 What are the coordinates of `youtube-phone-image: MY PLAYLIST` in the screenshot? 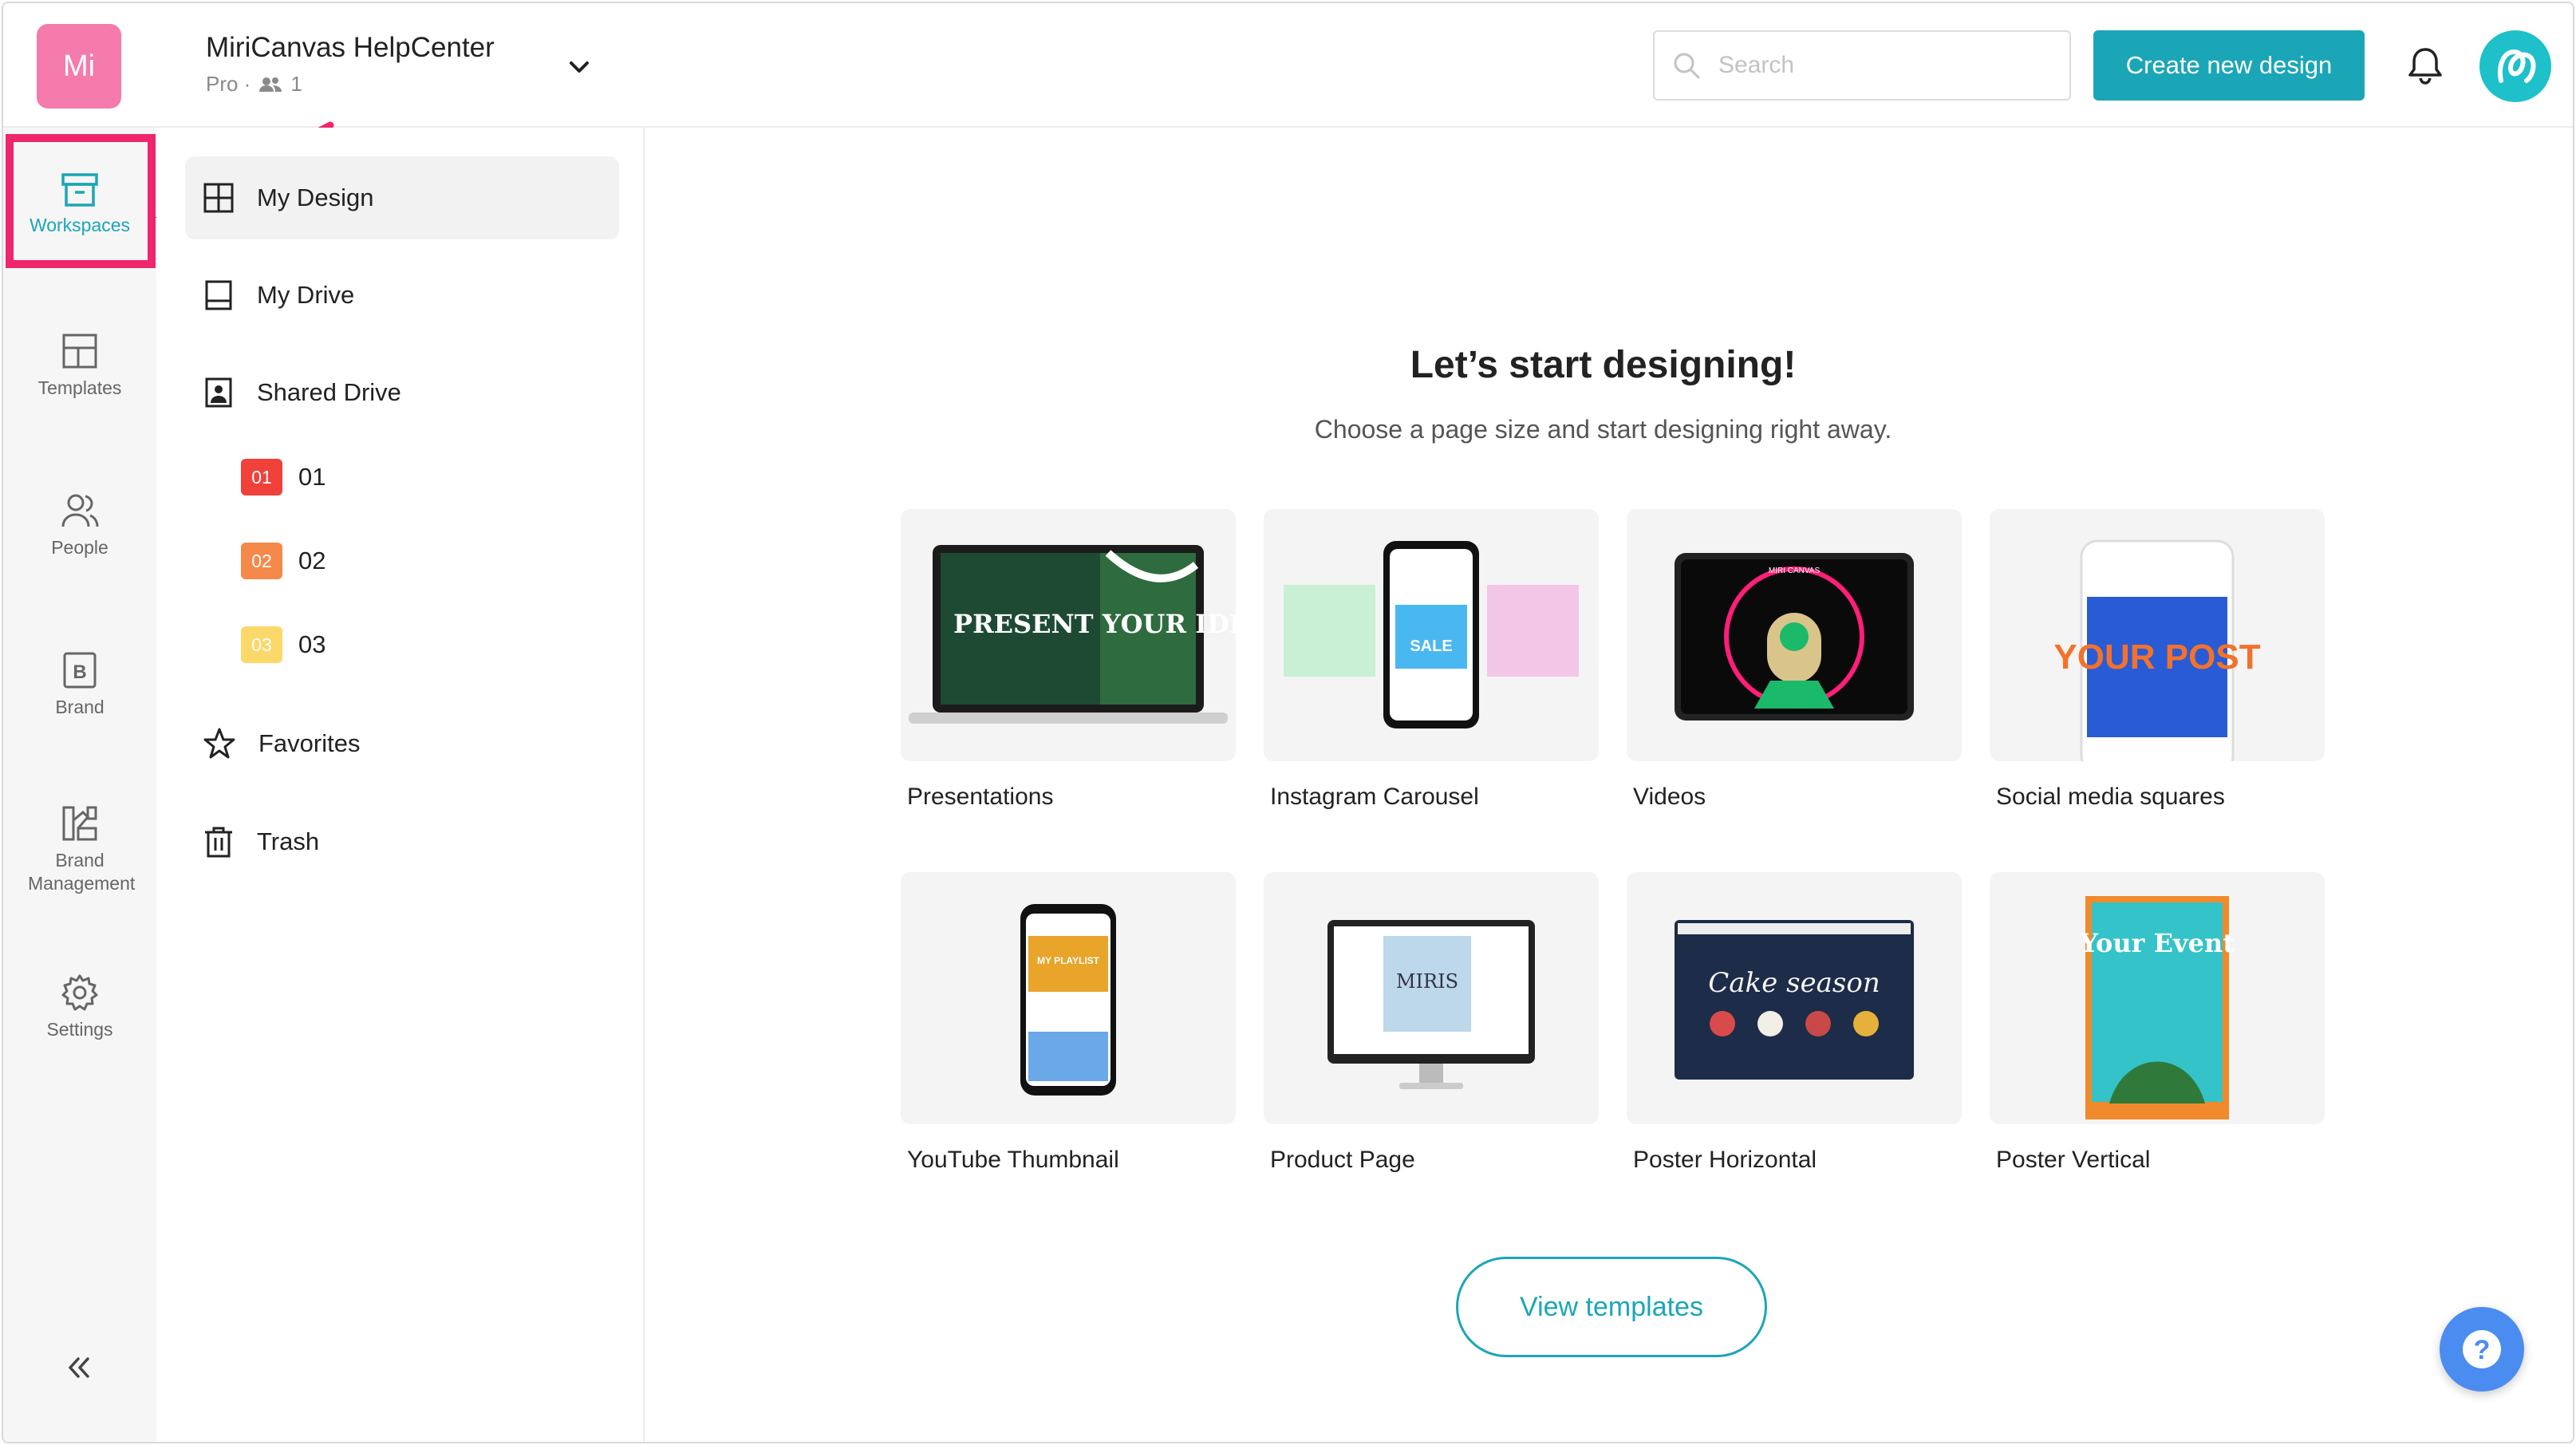 It's located at (1068, 1000).